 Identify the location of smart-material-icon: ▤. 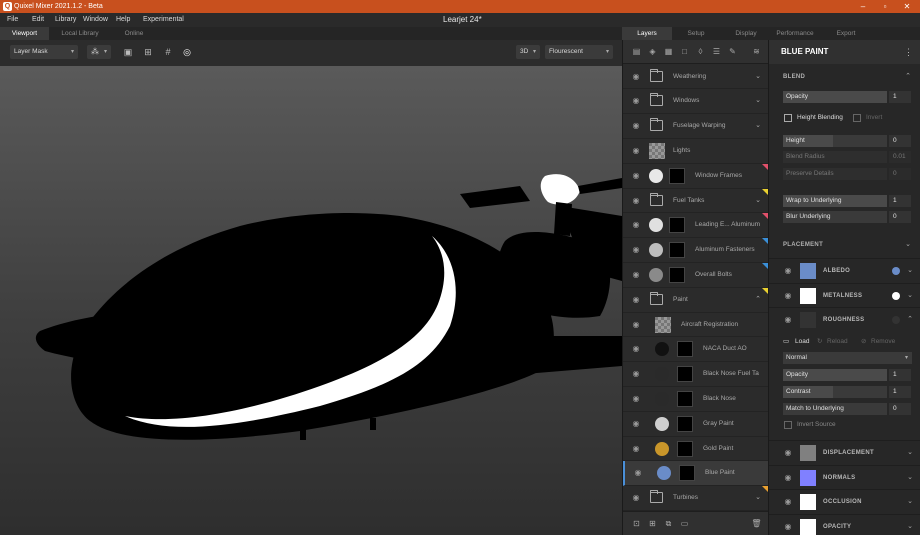
(636, 51).